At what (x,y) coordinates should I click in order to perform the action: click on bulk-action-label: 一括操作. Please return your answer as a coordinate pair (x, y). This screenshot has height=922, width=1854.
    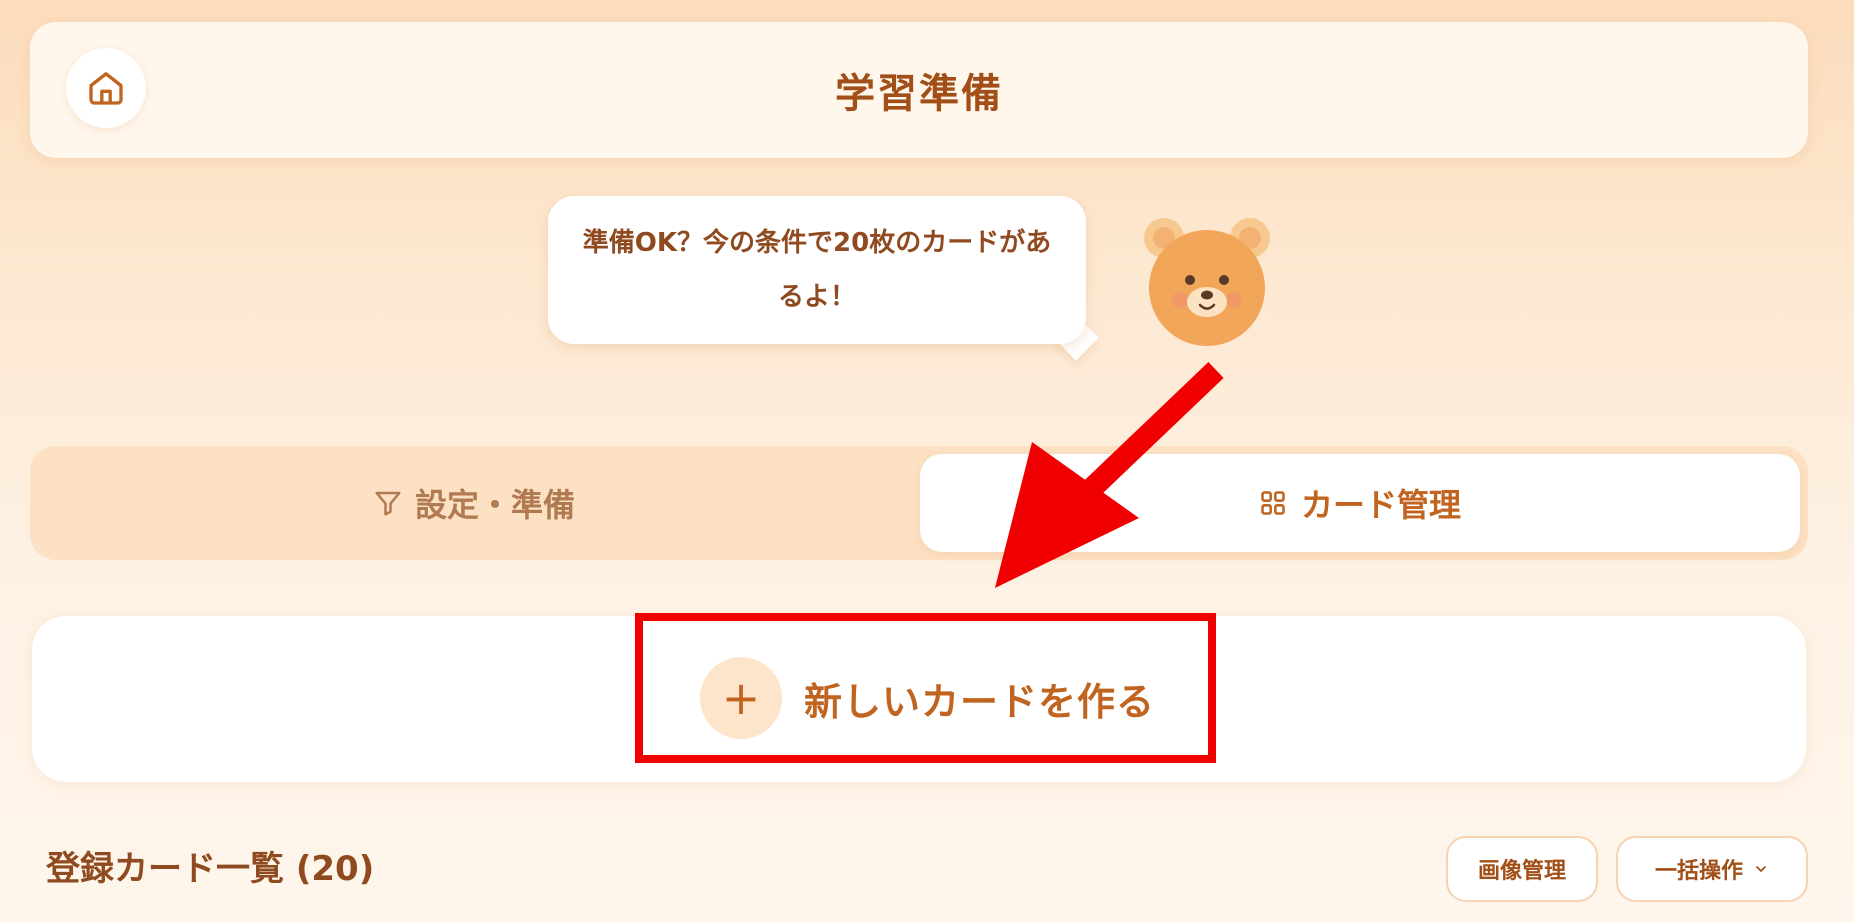
    Looking at the image, I should click on (1698, 871).